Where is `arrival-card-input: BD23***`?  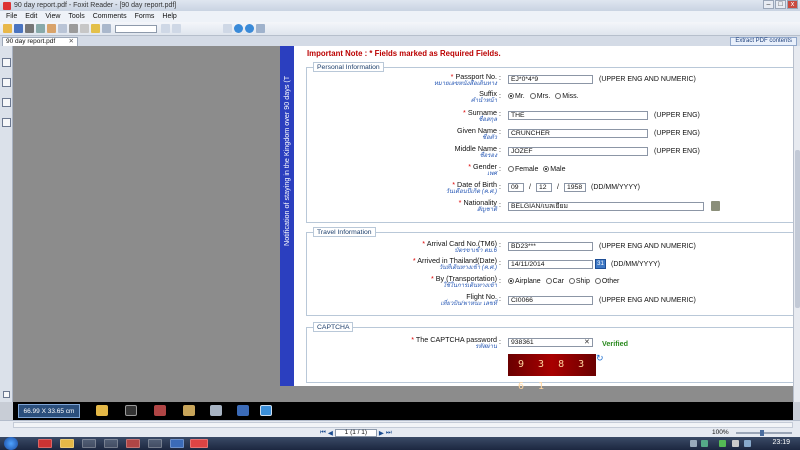
arrival-card-input: BD23*** is located at coordinates (550, 246).